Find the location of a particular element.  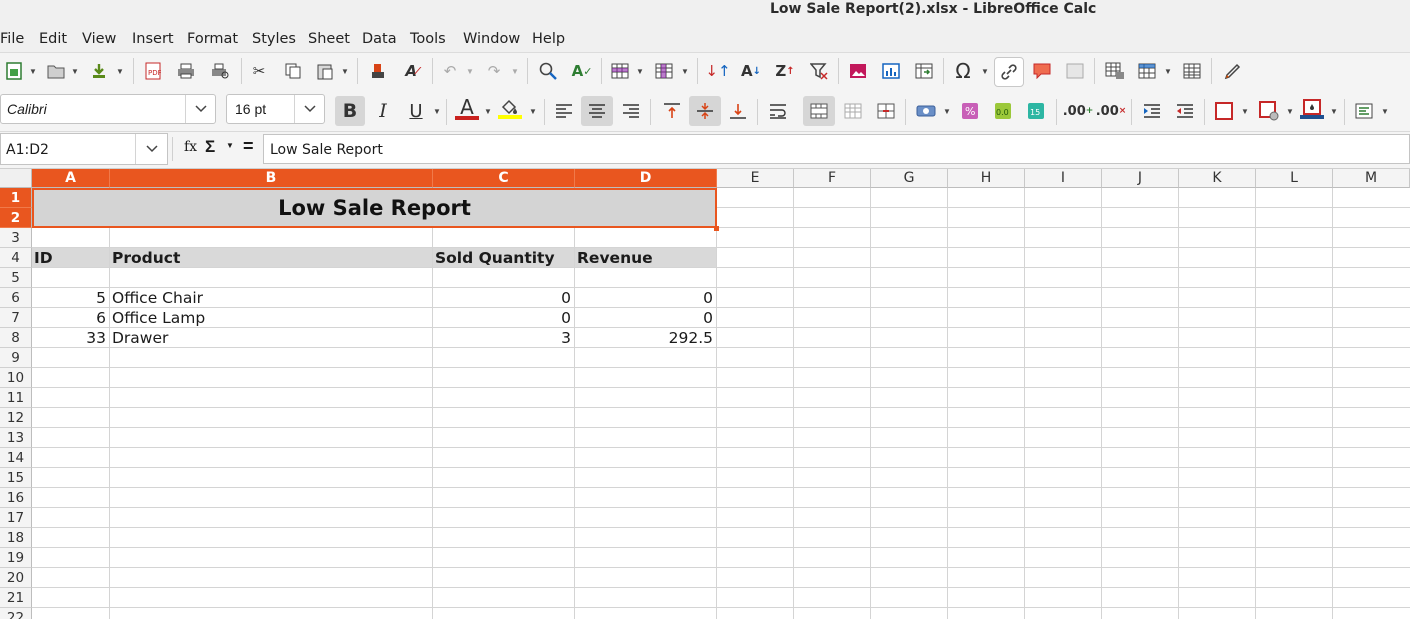

sold-quantity-cell: 3 is located at coordinates (503, 338).